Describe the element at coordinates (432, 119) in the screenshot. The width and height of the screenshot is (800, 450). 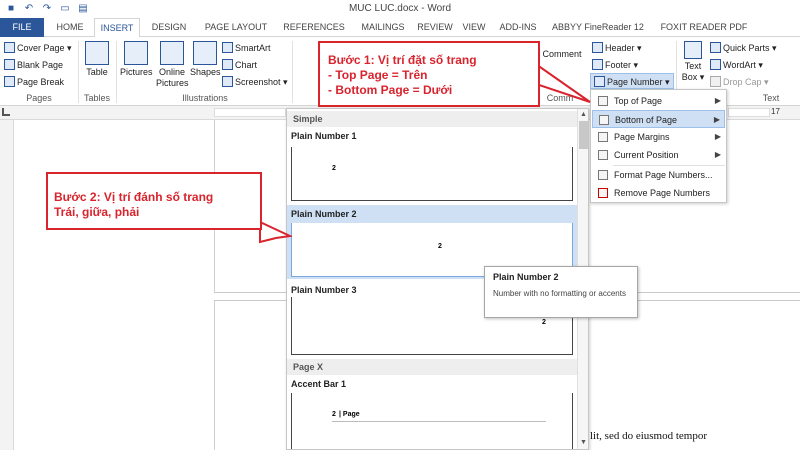
I see `gallery-section-simple: Simple` at that location.